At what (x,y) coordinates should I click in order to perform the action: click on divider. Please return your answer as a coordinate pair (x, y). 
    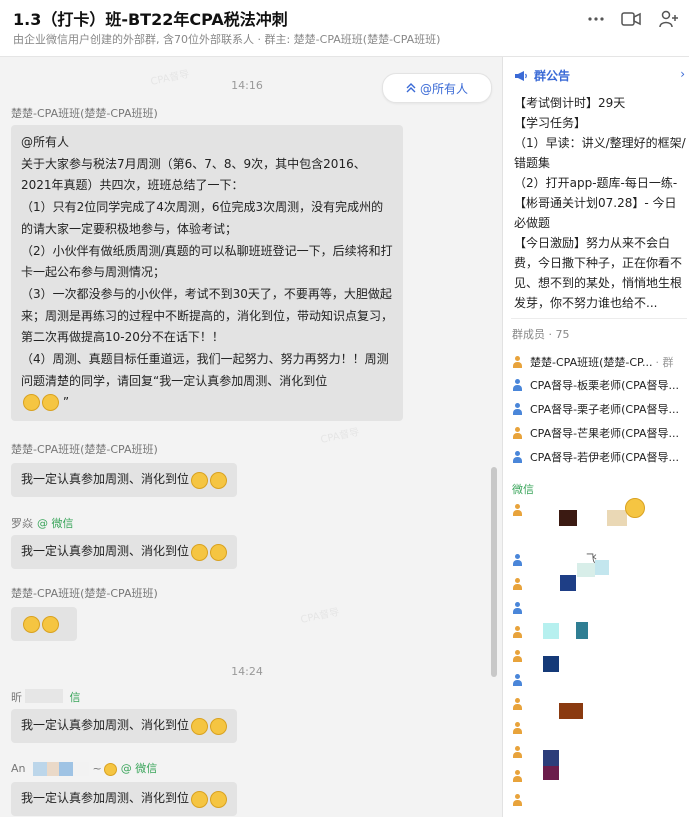
    Looking at the image, I should click on (599, 318).